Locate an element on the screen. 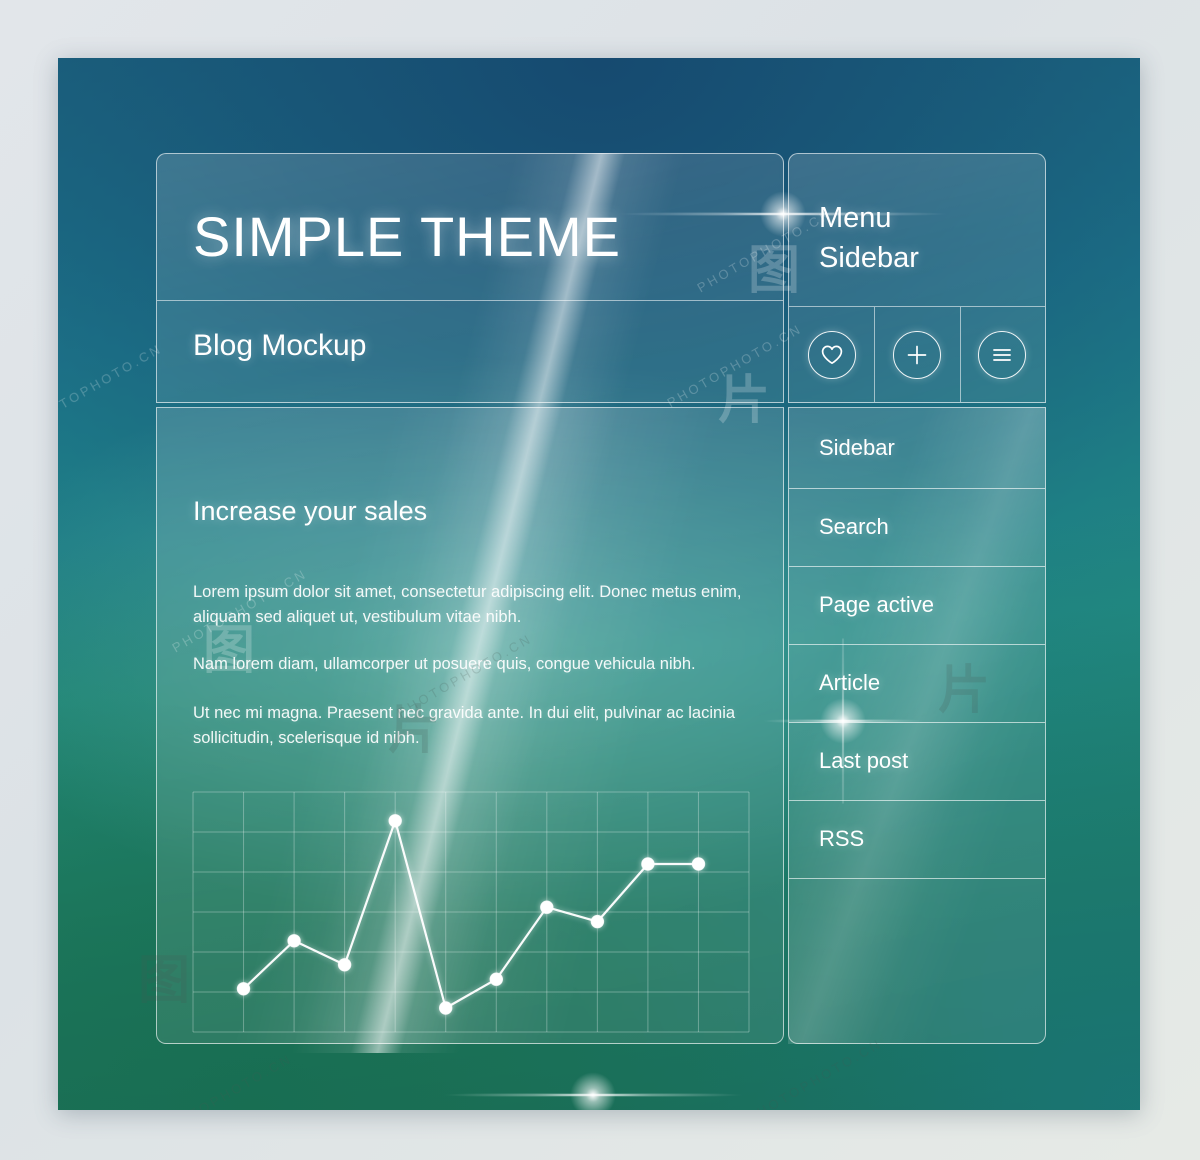 Image resolution: width=1200 pixels, height=1160 pixels. sidebar-item-rss: RSS is located at coordinates (917, 839).